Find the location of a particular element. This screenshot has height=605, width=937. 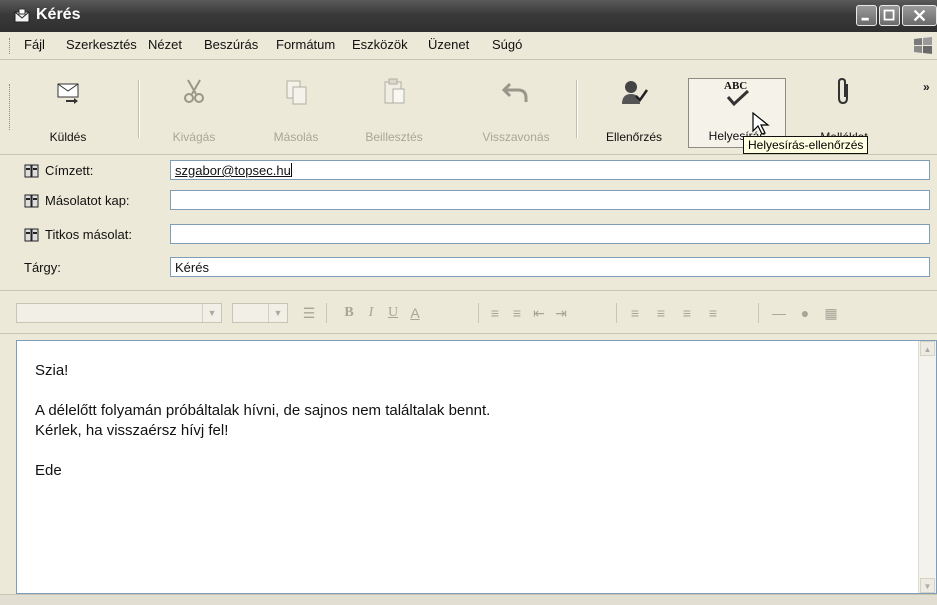

minimize-icon is located at coordinates (865, 19).